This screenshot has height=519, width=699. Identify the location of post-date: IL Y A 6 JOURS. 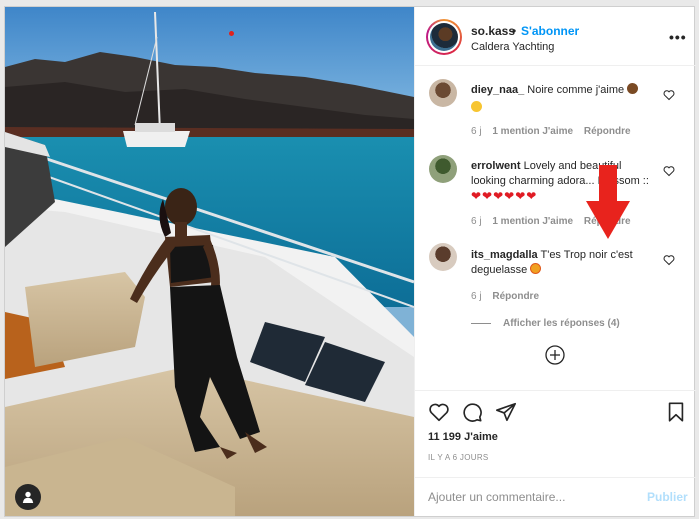
(458, 457).